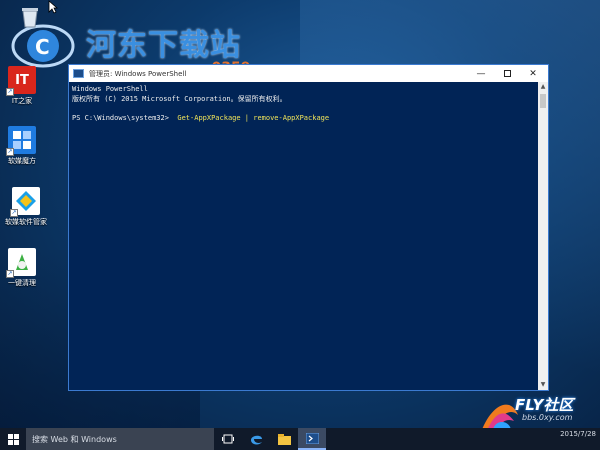 This screenshot has height=450, width=600. I want to click on task-view-button, so click(228, 439).